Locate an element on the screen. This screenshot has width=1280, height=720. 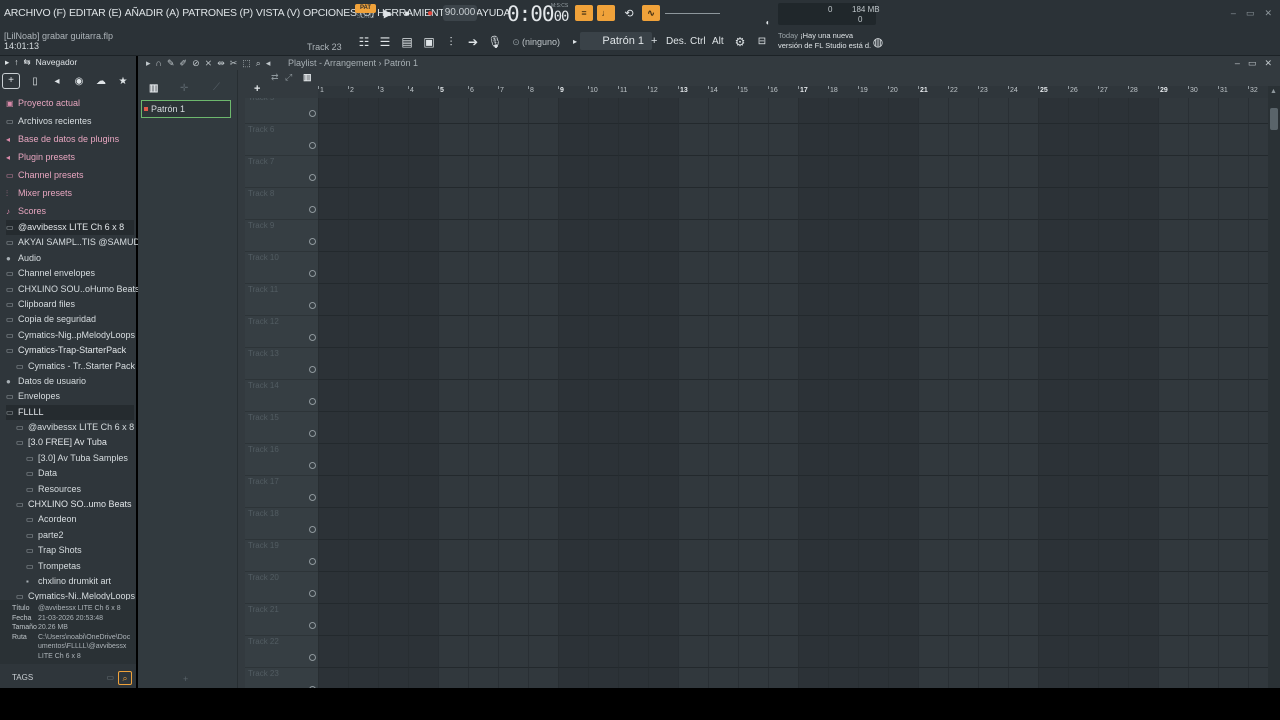
browser-item: ▭ Channel presets is located at coordinates (70, 175).